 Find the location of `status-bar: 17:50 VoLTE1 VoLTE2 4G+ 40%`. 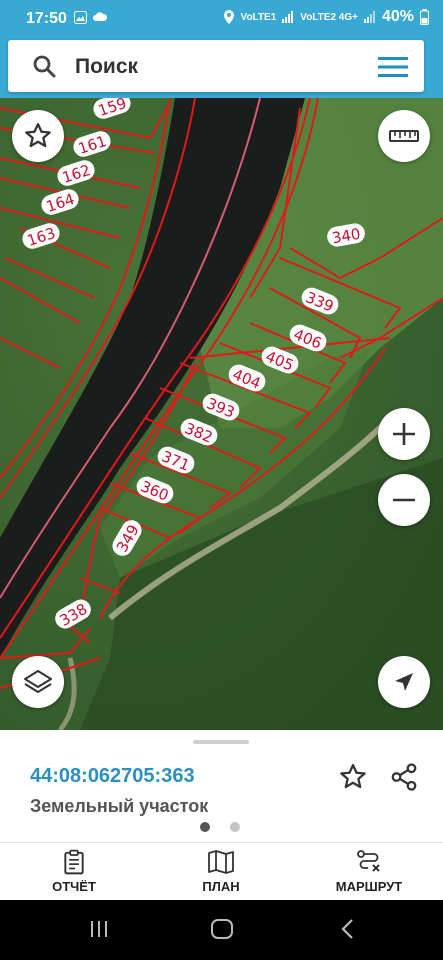

status-bar: 17:50 VoLTE1 VoLTE2 4G+ 40% is located at coordinates (221, 18).